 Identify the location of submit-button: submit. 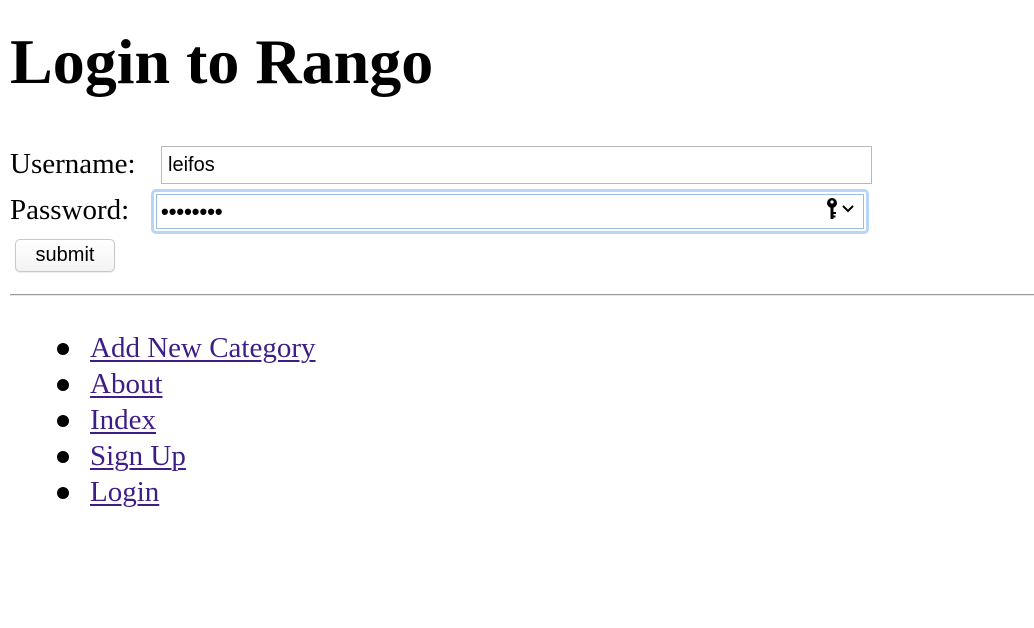
(65, 255).